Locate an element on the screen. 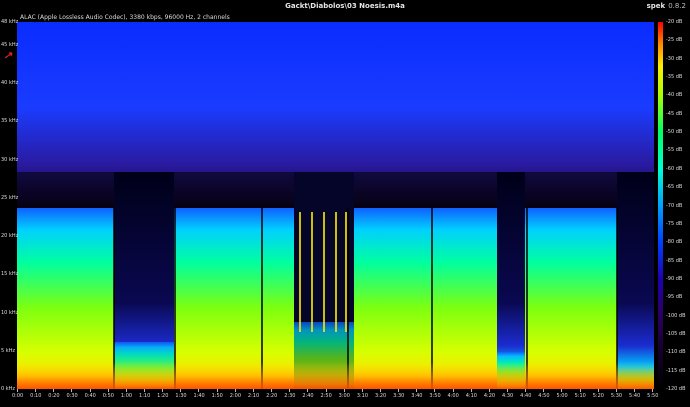 This screenshot has width=690, height=407. time-tick-label: 0:10 is located at coordinates (36, 396).